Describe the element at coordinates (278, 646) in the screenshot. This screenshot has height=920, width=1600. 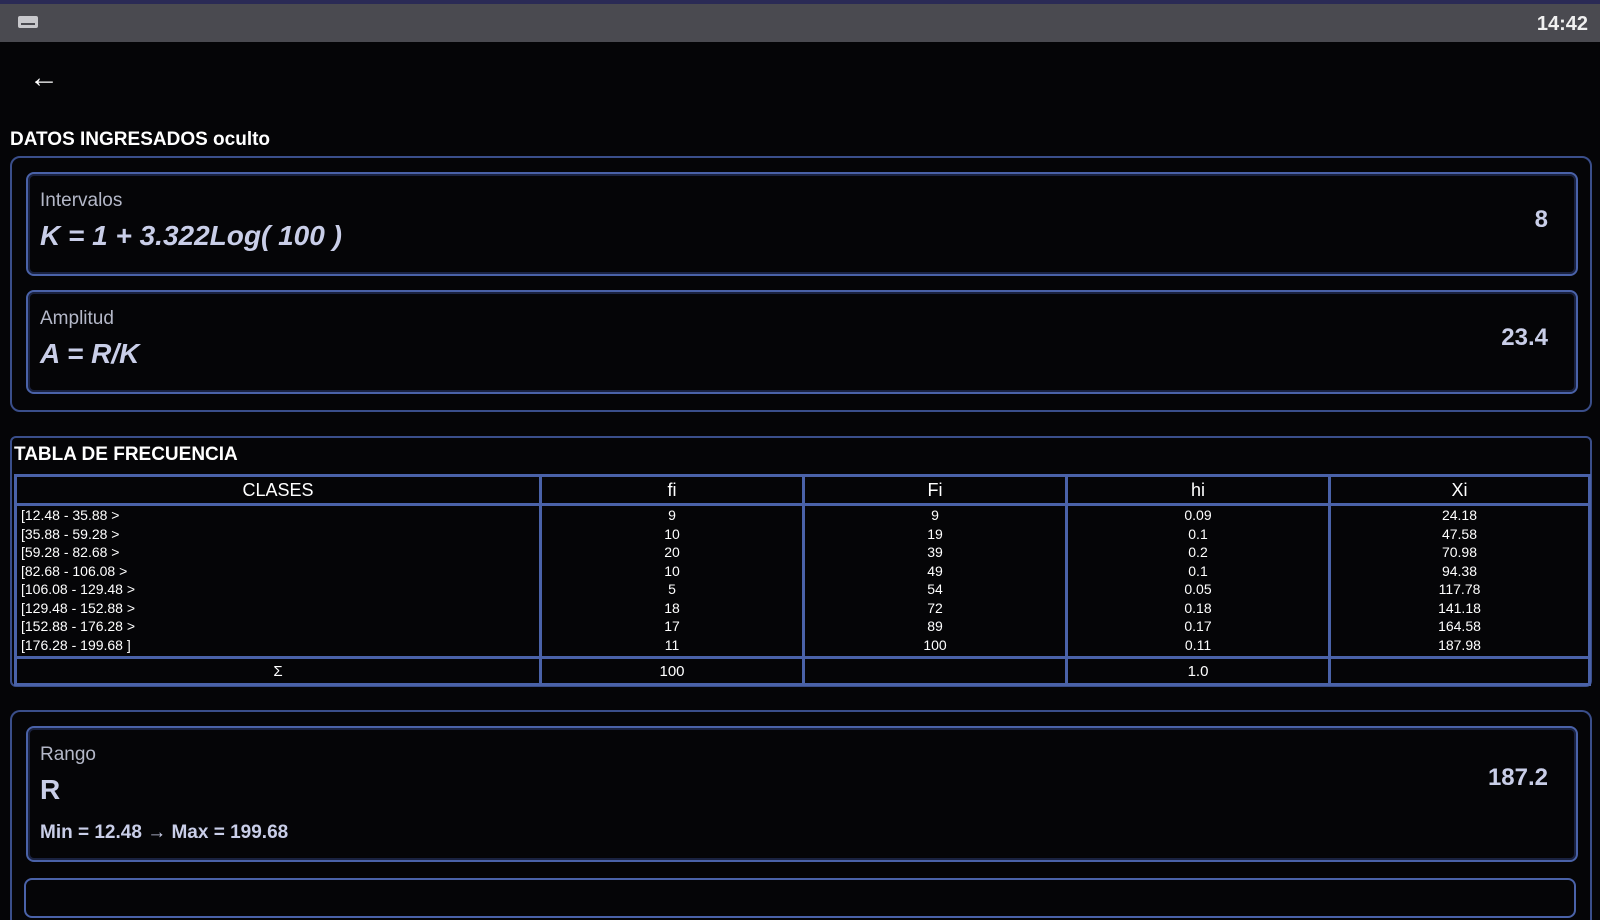
I see `cell-clase: [176.28 - 199.68 ]` at that location.